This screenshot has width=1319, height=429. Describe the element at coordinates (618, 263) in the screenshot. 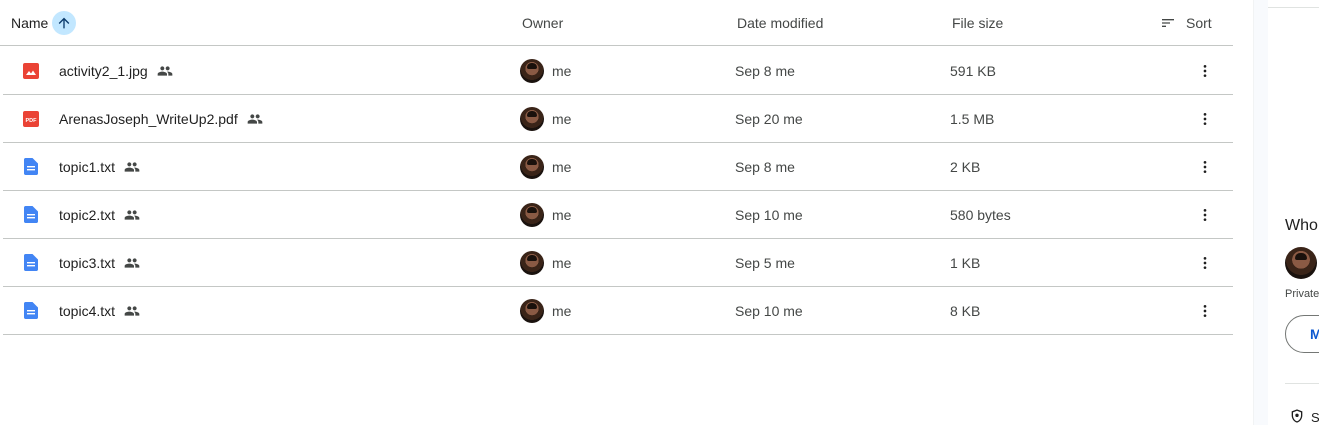

I see `file-row: topic3.txt me Sep 5 me 1 KB` at that location.